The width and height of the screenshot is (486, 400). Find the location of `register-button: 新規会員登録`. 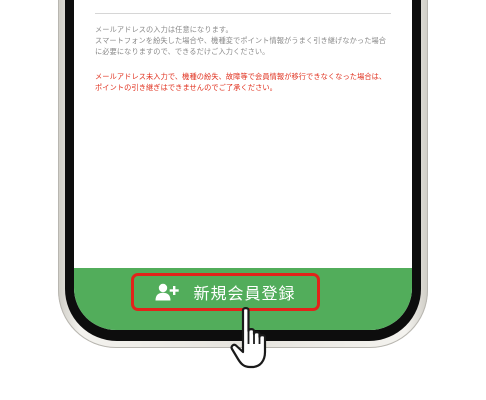

register-button: 新規会員登録 is located at coordinates (225, 292).